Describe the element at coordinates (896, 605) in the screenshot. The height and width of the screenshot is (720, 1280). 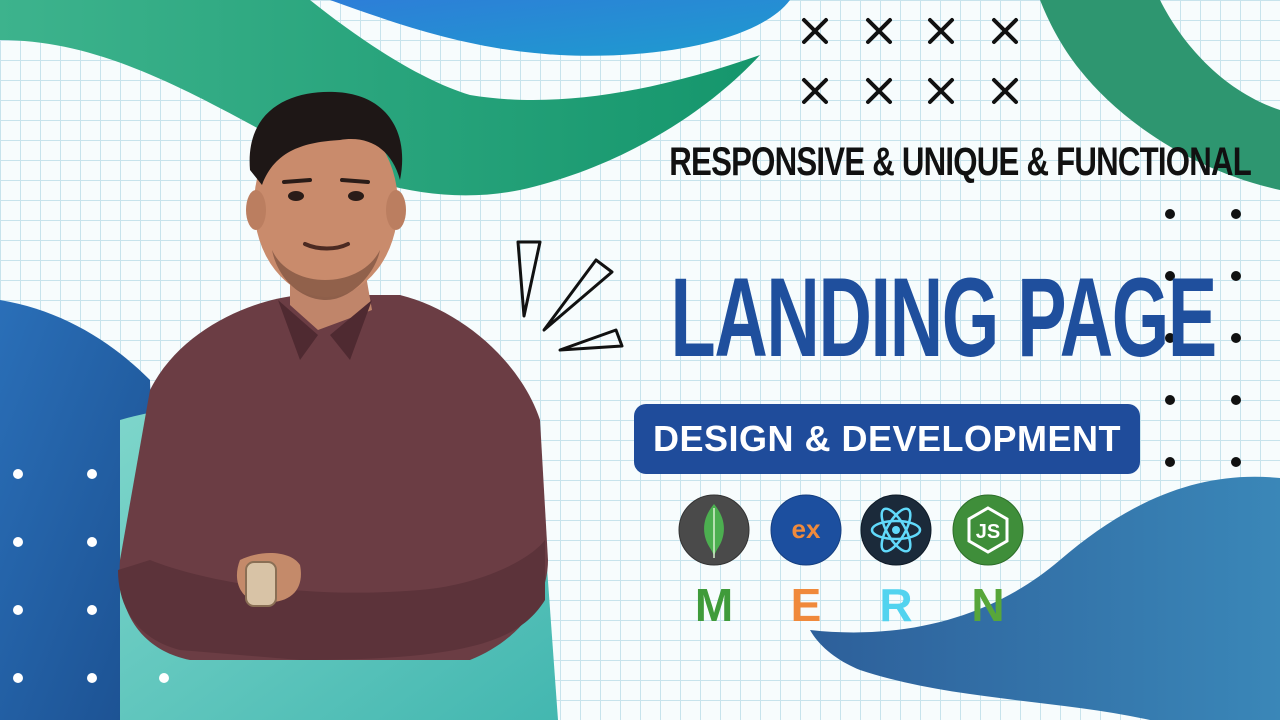
I see `stack-letter-r: R` at that location.